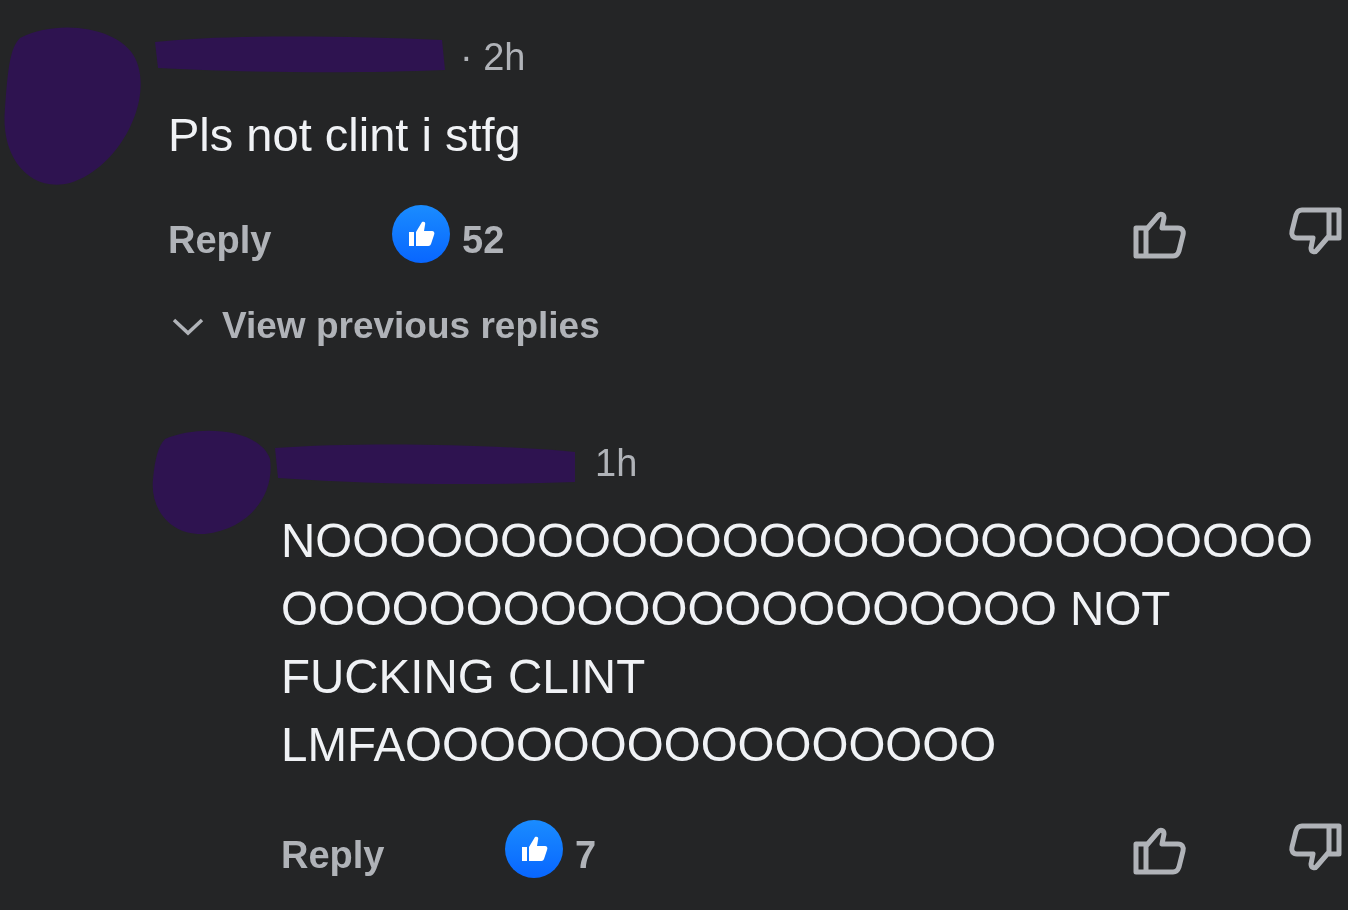  Describe the element at coordinates (493, 57) in the screenshot. I see `comment-time: · 2h` at that location.